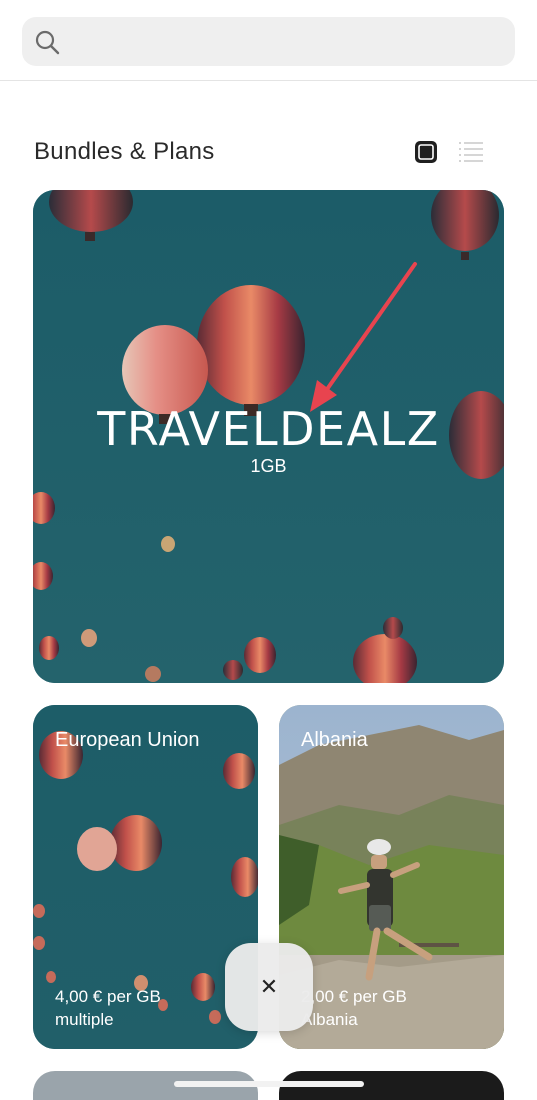 The height and width of the screenshot is (1100, 537). What do you see at coordinates (354, 996) in the screenshot?
I see `card-price-value: 2,00 € per GB` at bounding box center [354, 996].